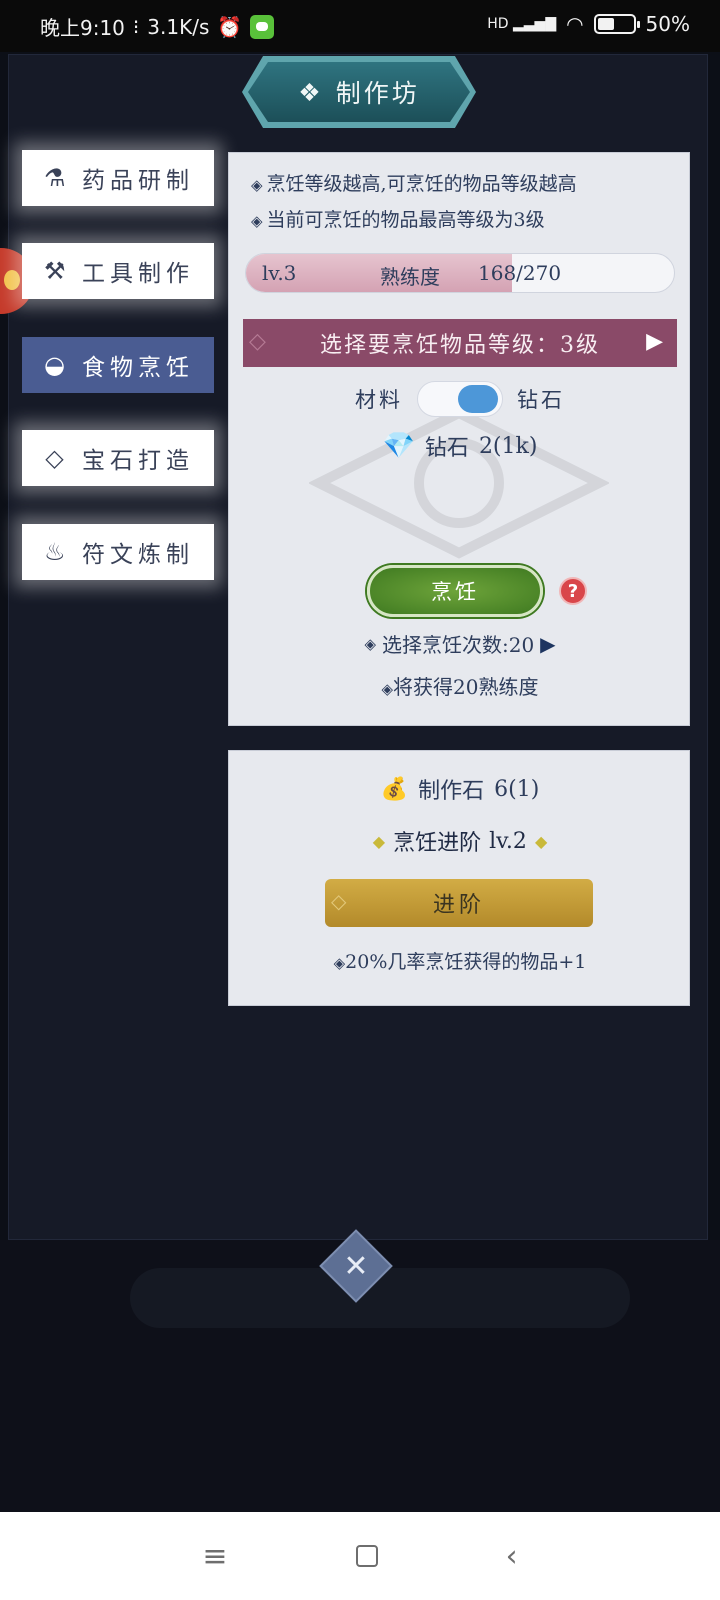 This screenshot has height=1600, width=720. What do you see at coordinates (138, 368) in the screenshot?
I see `sidebar-item-label: 食物烹饪` at bounding box center [138, 368].